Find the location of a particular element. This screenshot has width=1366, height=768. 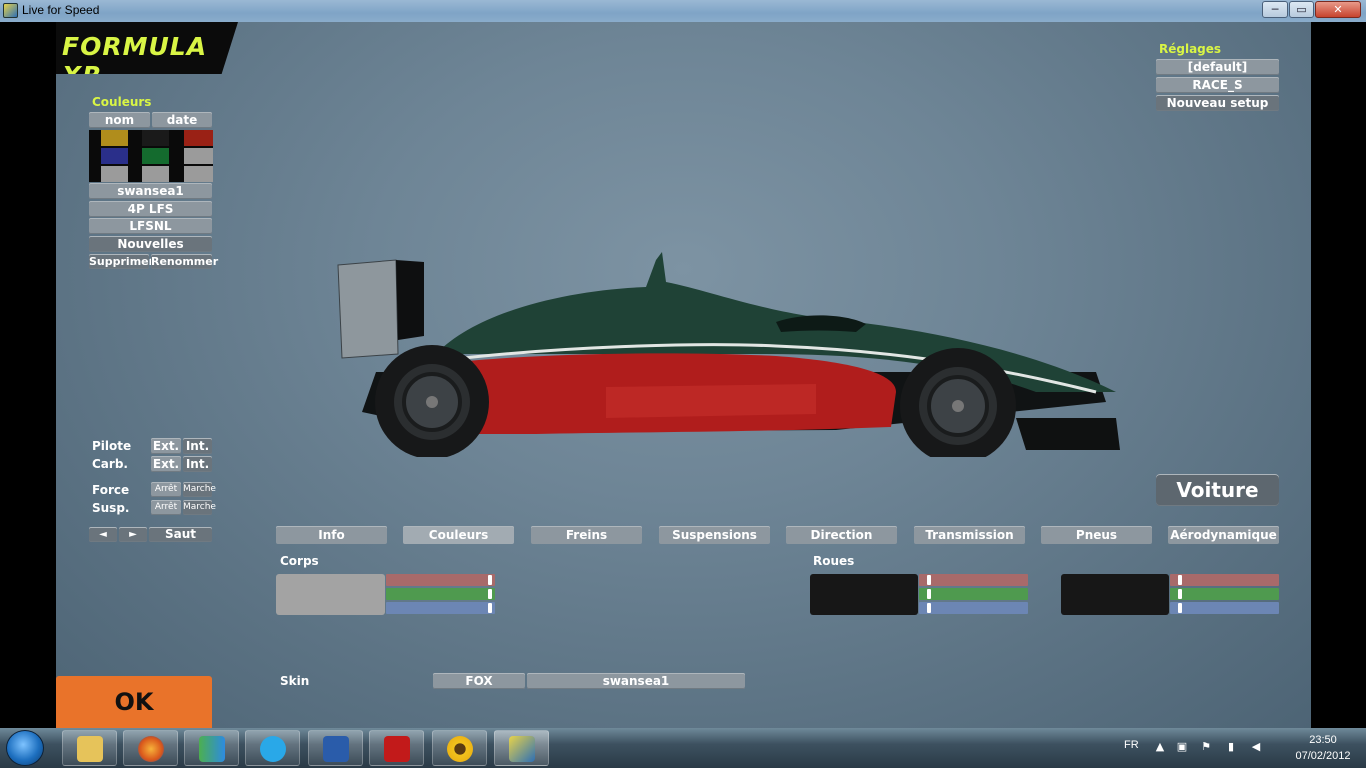

setup-item: RACE_S is located at coordinates (1217, 85).